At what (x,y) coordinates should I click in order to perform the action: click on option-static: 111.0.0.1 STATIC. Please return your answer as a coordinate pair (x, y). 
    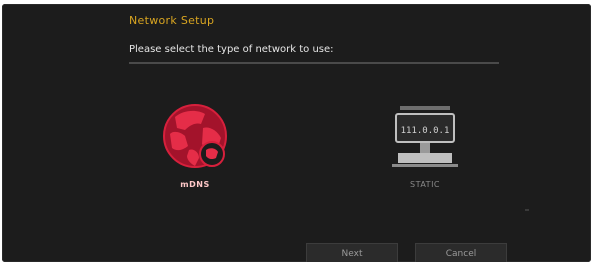
    Looking at the image, I should click on (425, 154).